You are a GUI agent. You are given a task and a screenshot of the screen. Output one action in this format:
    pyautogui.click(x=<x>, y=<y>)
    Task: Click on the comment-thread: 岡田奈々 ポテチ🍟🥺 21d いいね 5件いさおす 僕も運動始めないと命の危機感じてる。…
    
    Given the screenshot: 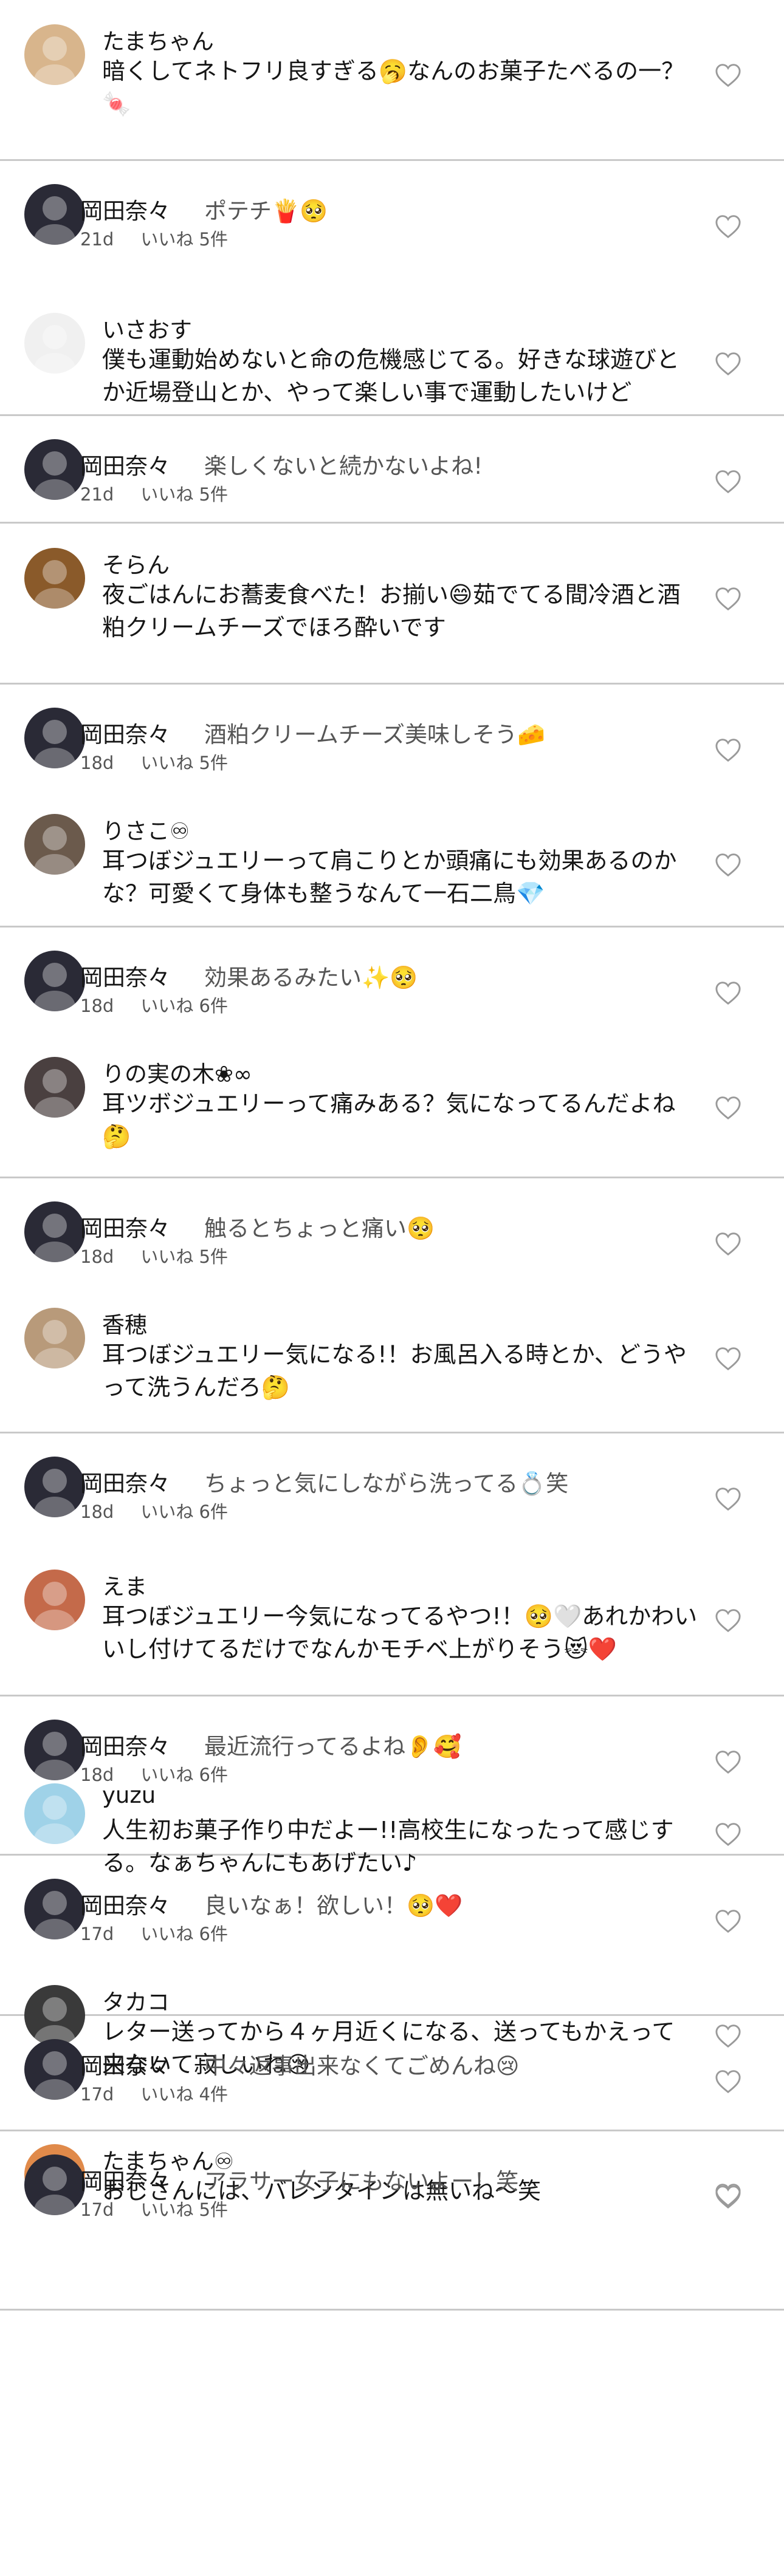 What is the action you would take?
    pyautogui.click(x=392, y=288)
    